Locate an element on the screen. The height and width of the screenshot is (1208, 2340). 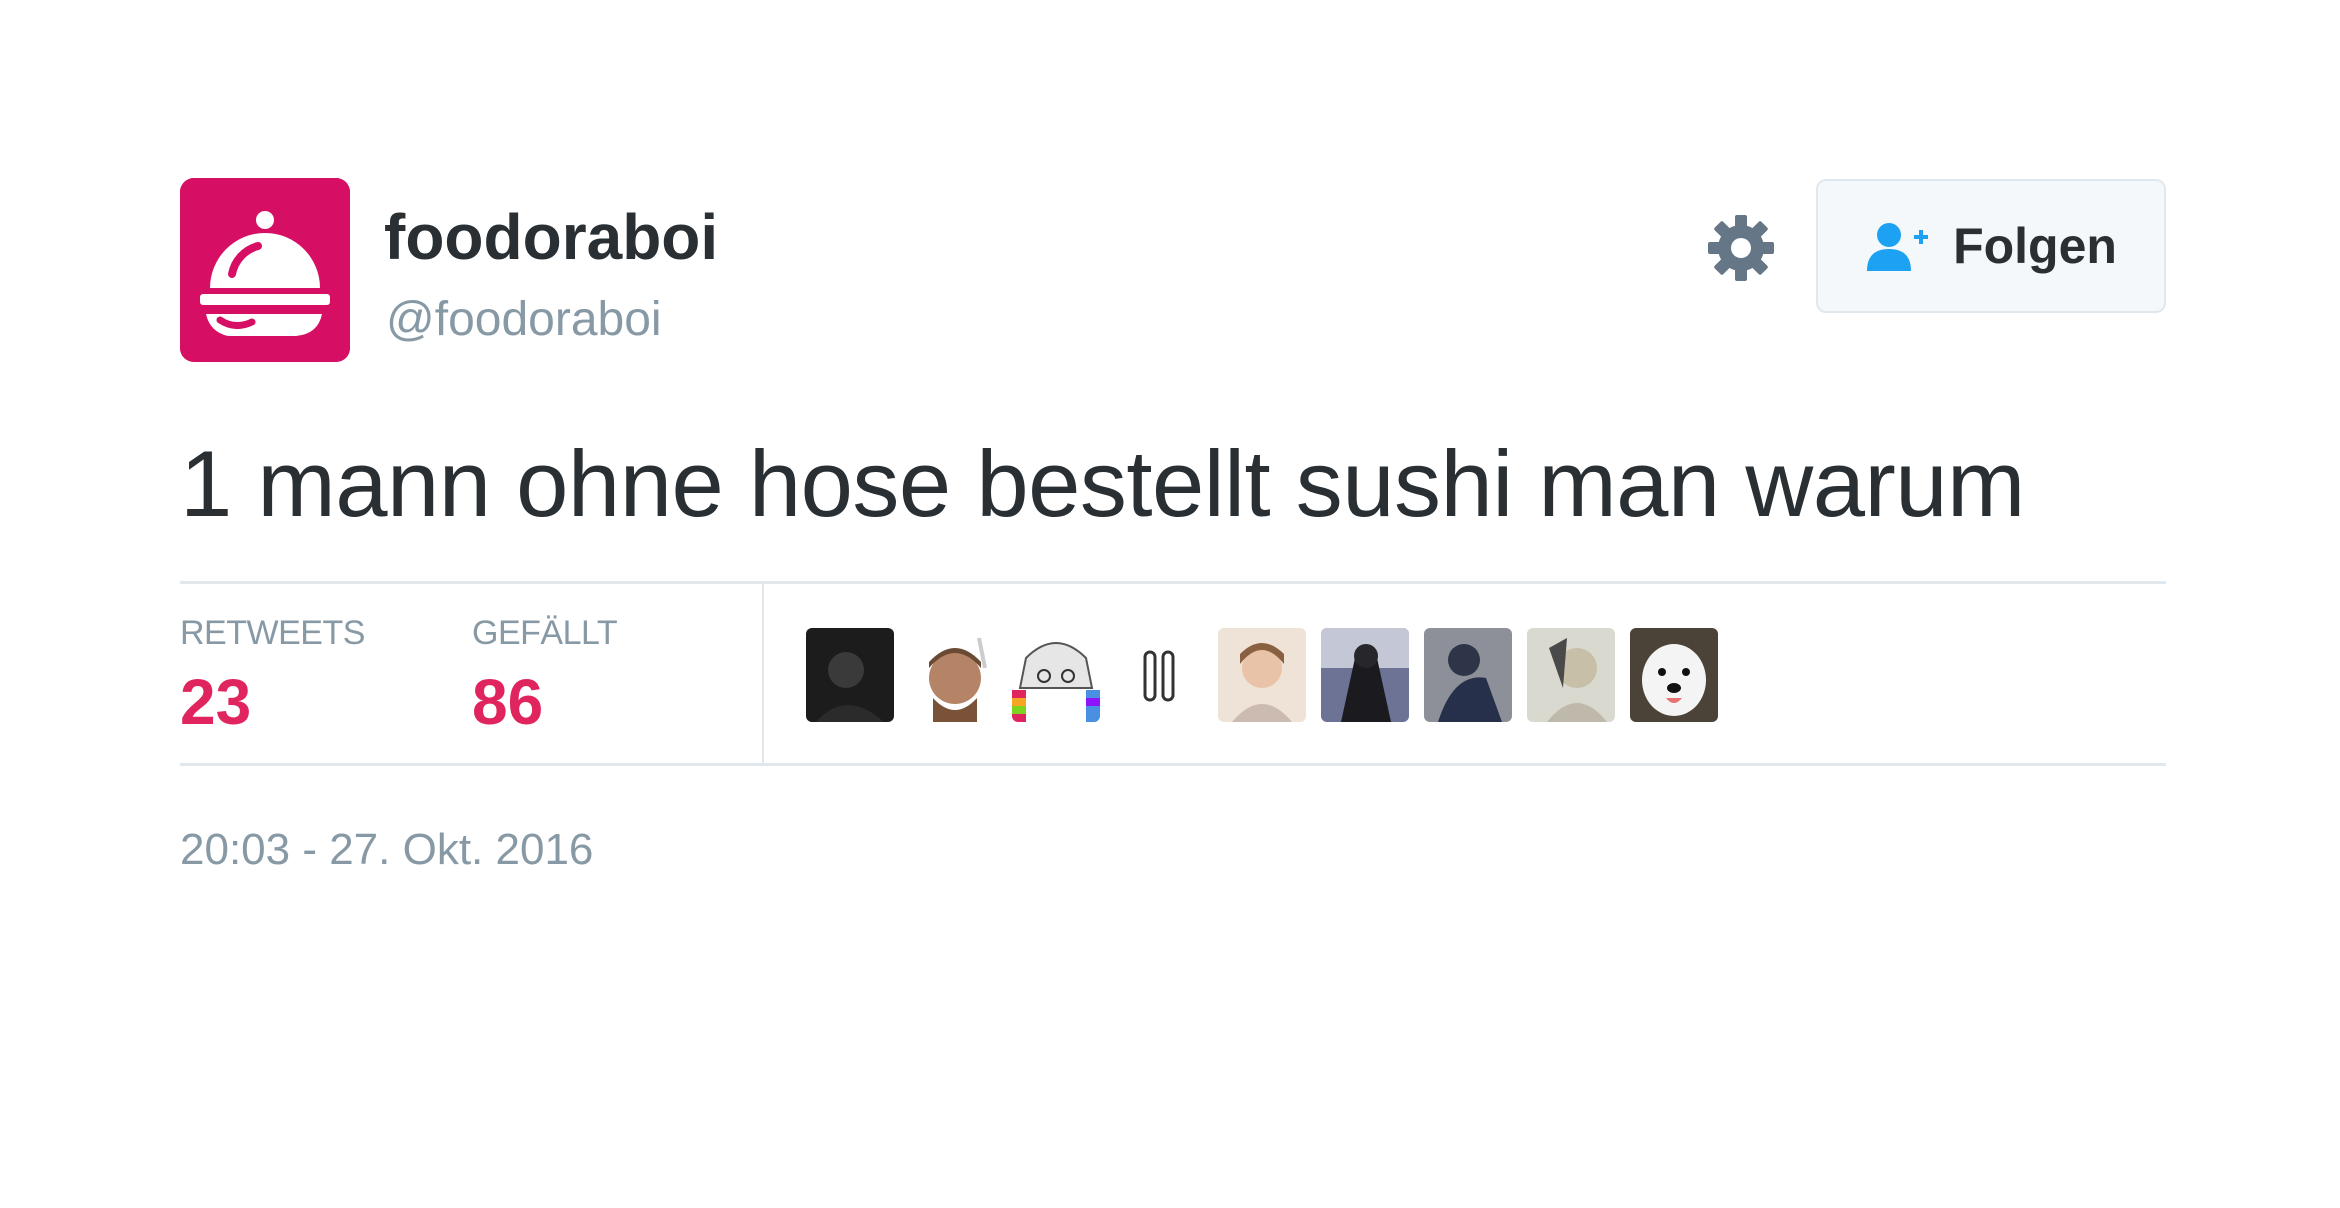
liker-avatars is located at coordinates (1269, 675).